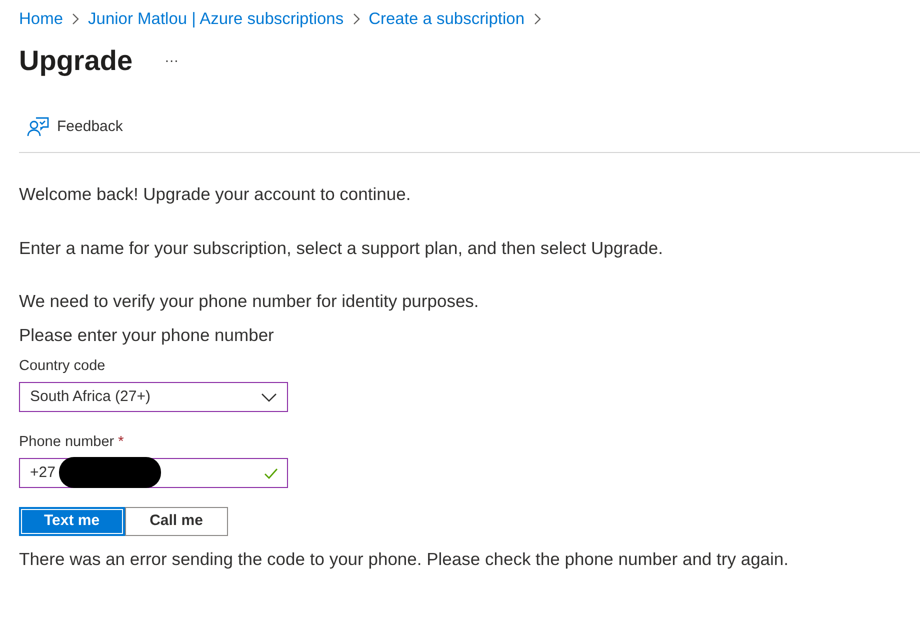  I want to click on required-mark: *, so click(121, 442).